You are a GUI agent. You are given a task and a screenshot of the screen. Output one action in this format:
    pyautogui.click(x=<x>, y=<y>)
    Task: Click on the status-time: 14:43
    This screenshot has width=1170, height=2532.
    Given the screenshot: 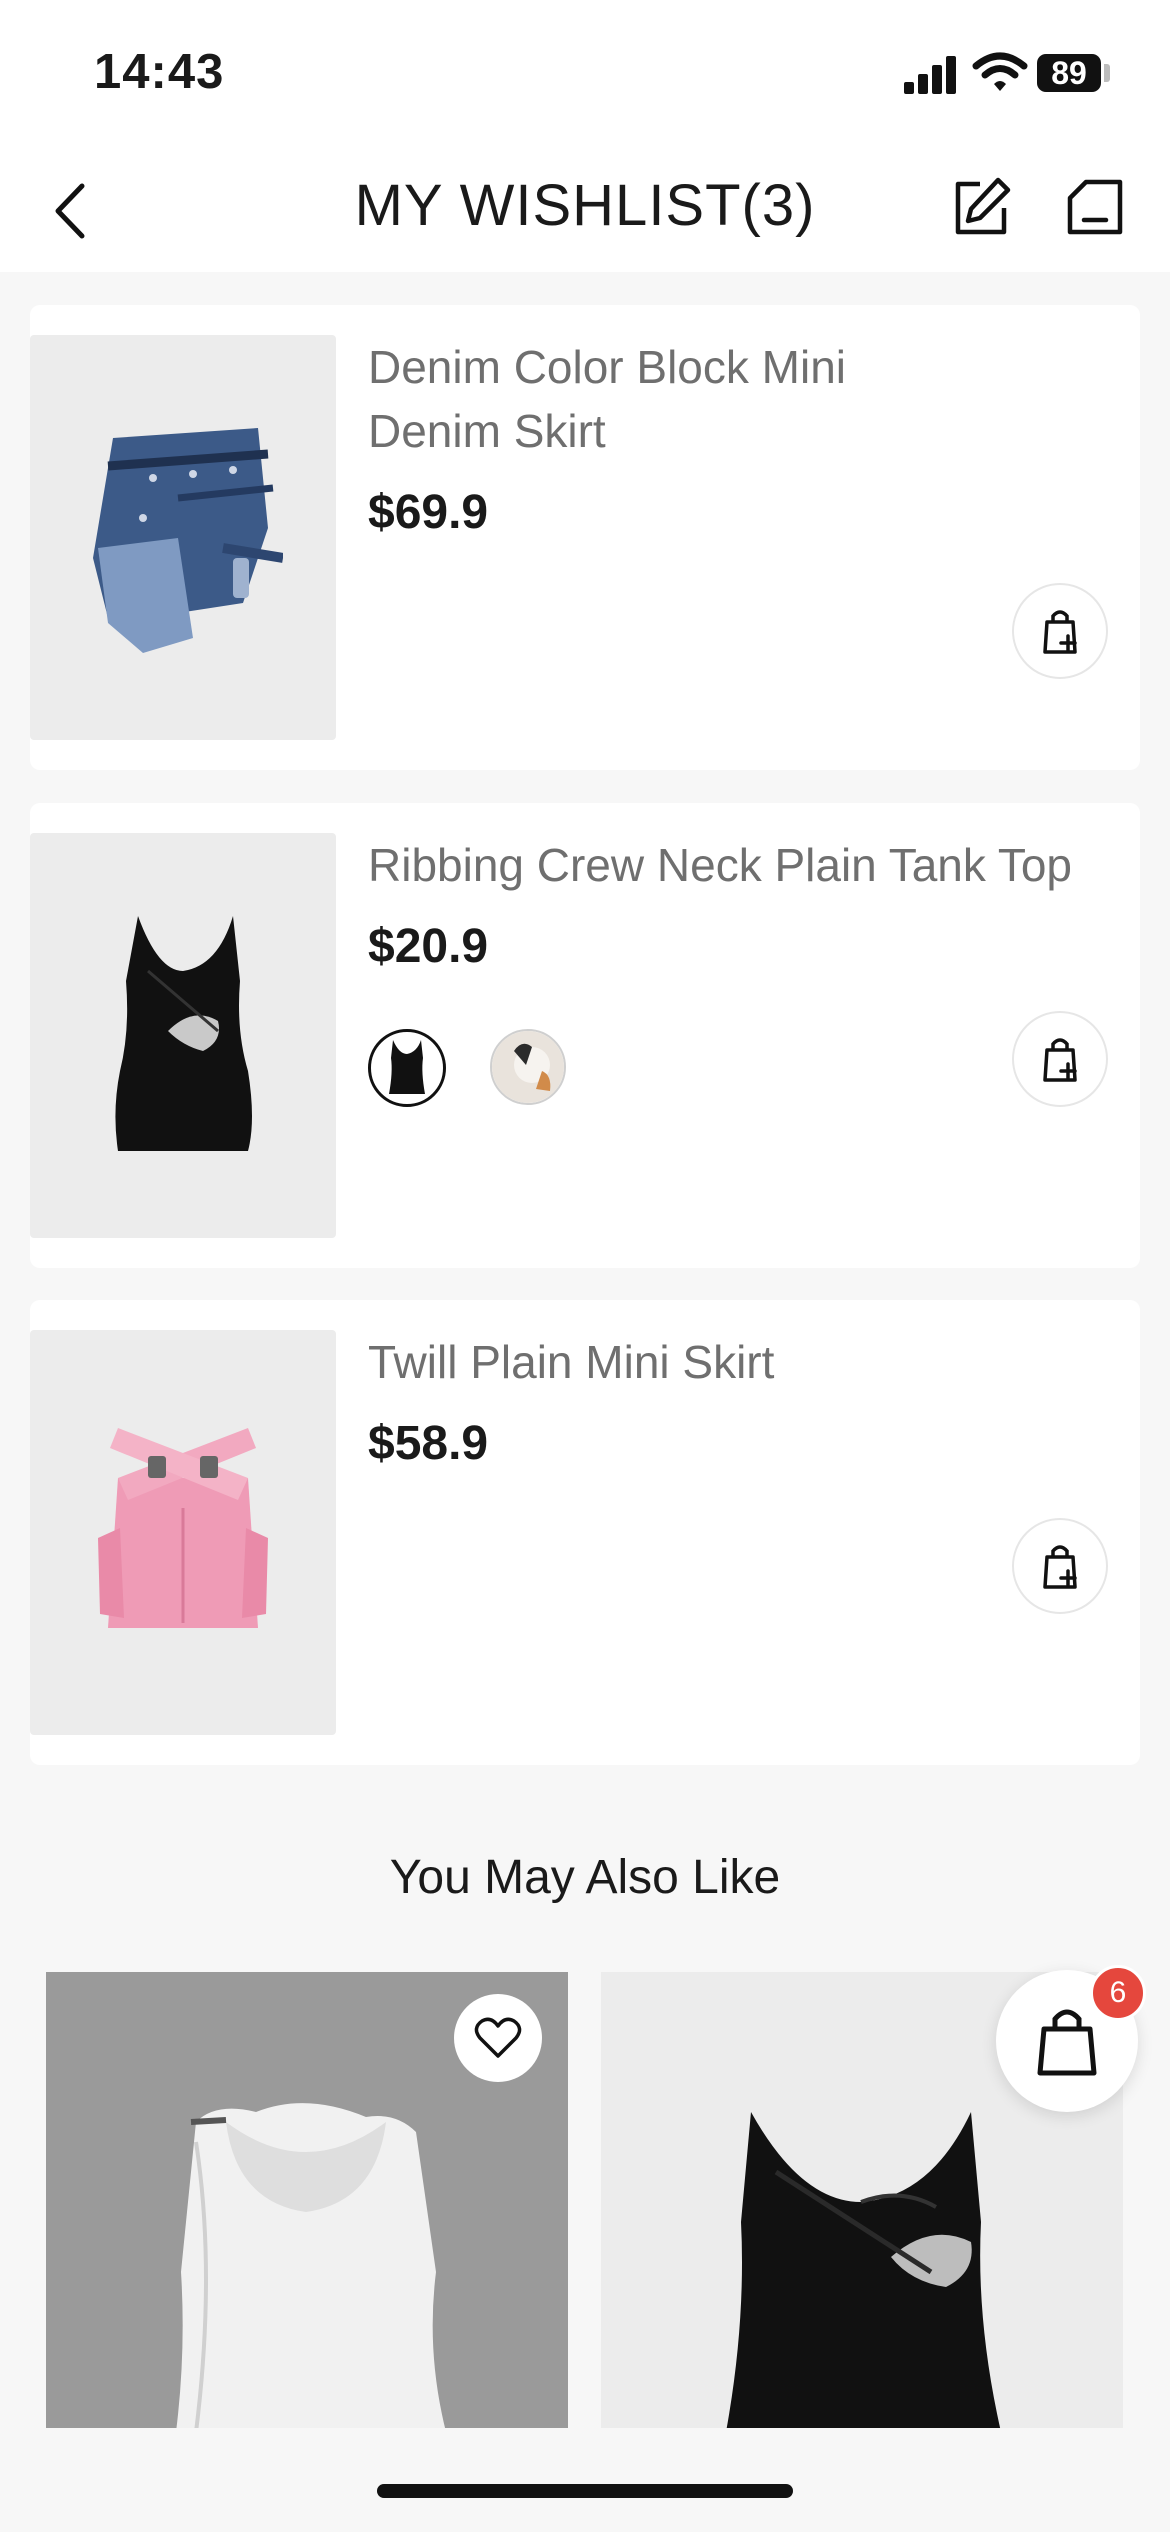 What is the action you would take?
    pyautogui.click(x=159, y=72)
    